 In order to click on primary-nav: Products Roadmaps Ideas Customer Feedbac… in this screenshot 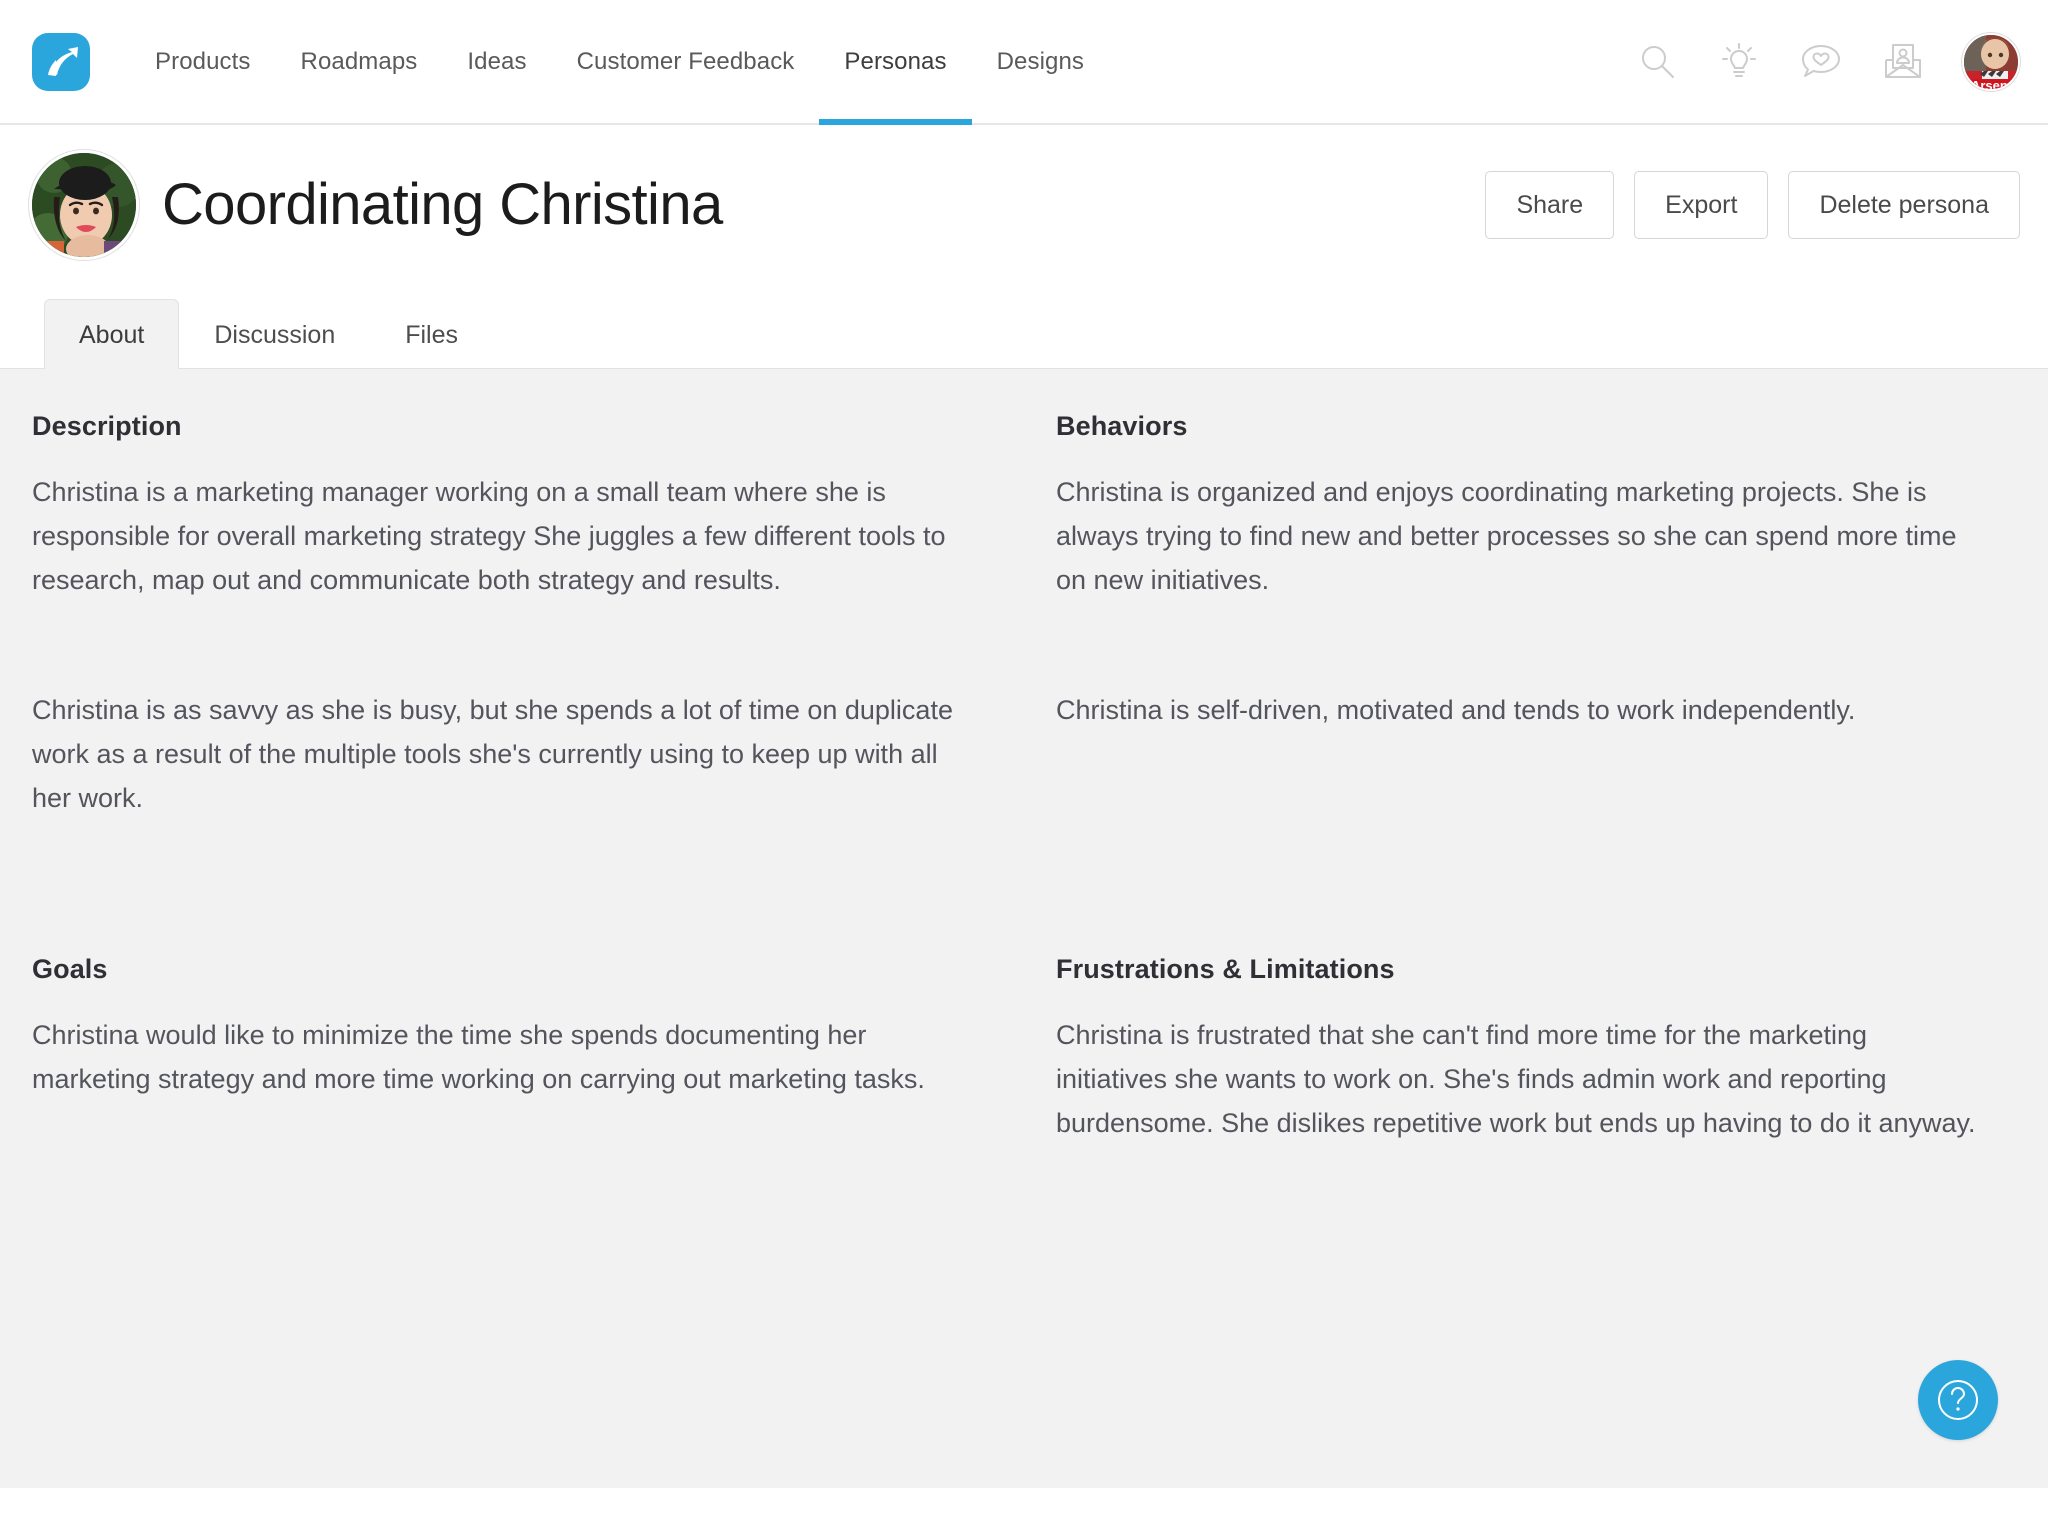, I will do `click(619, 62)`.